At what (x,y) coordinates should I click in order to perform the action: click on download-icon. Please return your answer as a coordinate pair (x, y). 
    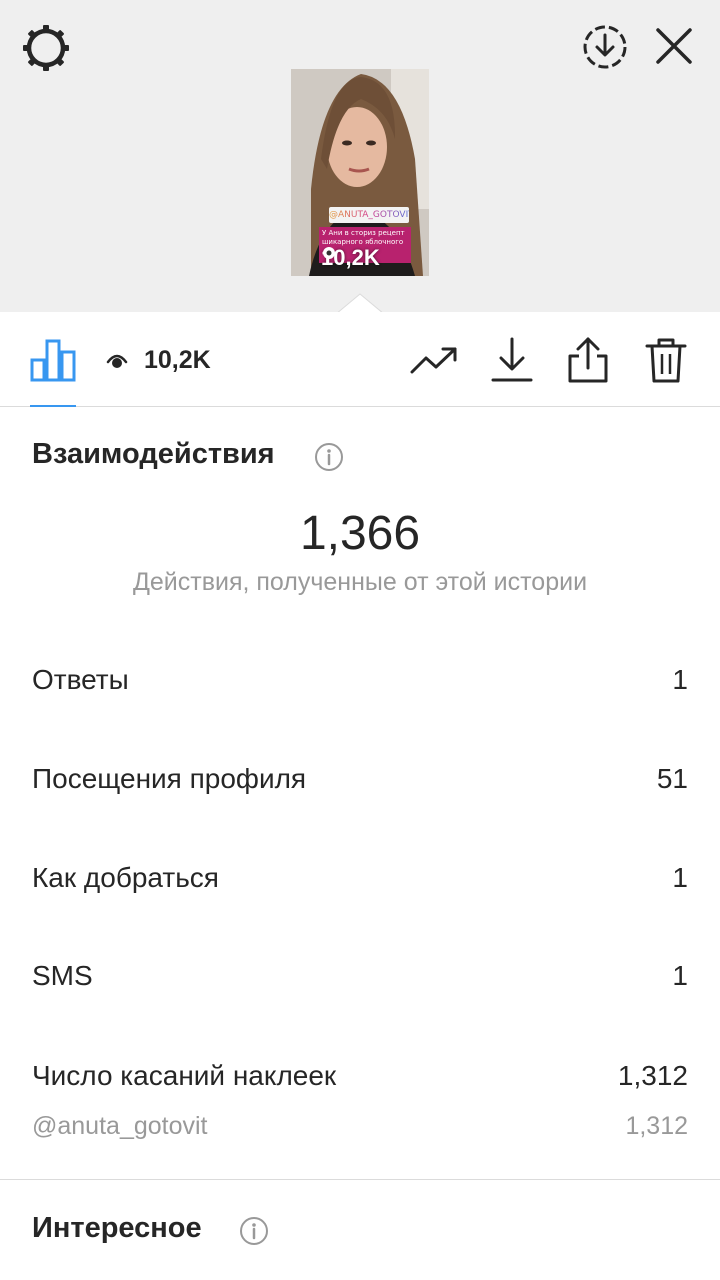
    Looking at the image, I should click on (512, 359).